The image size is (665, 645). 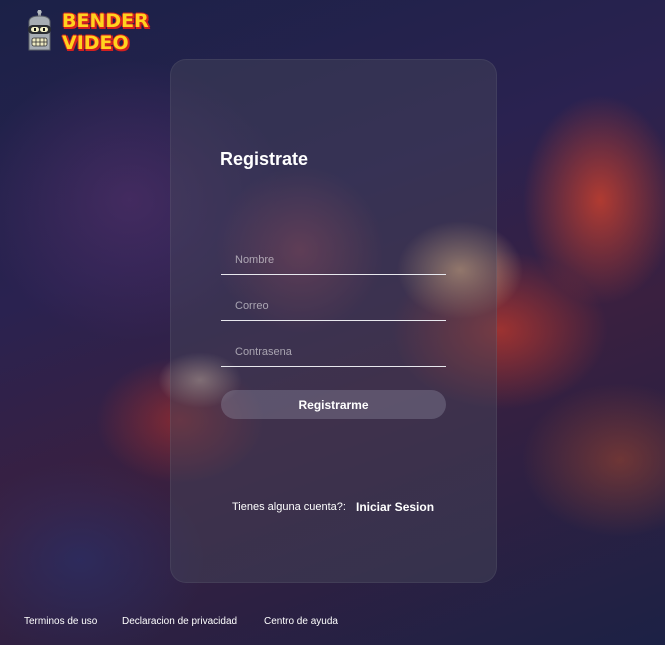 I want to click on help-center-link: Centro de ayuda, so click(x=301, y=621).